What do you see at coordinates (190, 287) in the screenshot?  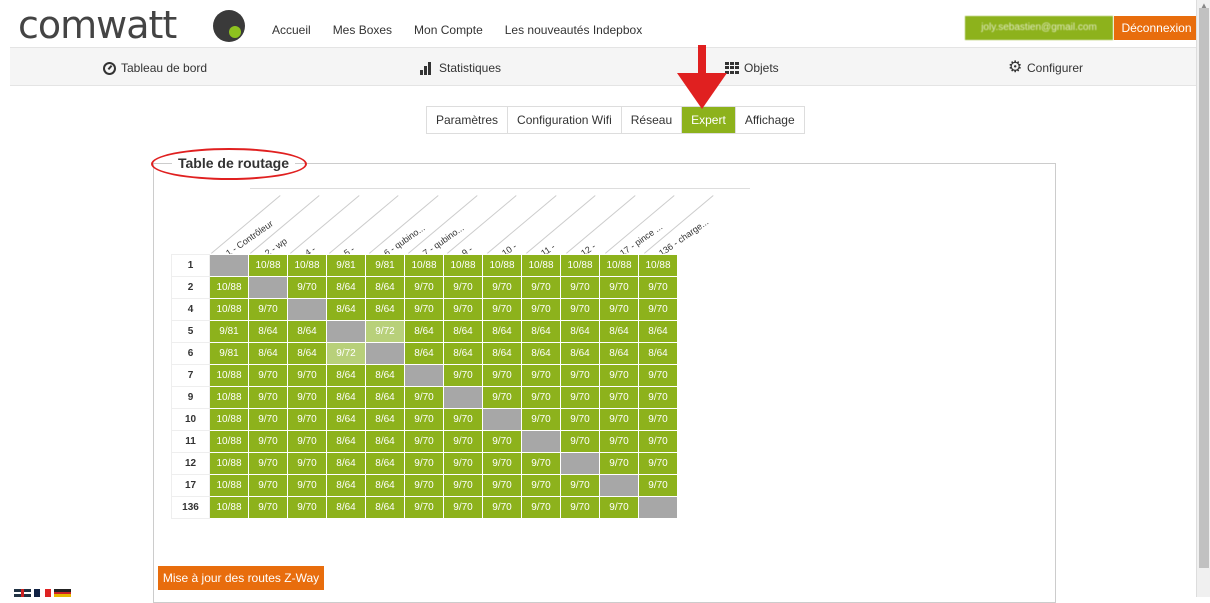 I see `row-header: 2` at bounding box center [190, 287].